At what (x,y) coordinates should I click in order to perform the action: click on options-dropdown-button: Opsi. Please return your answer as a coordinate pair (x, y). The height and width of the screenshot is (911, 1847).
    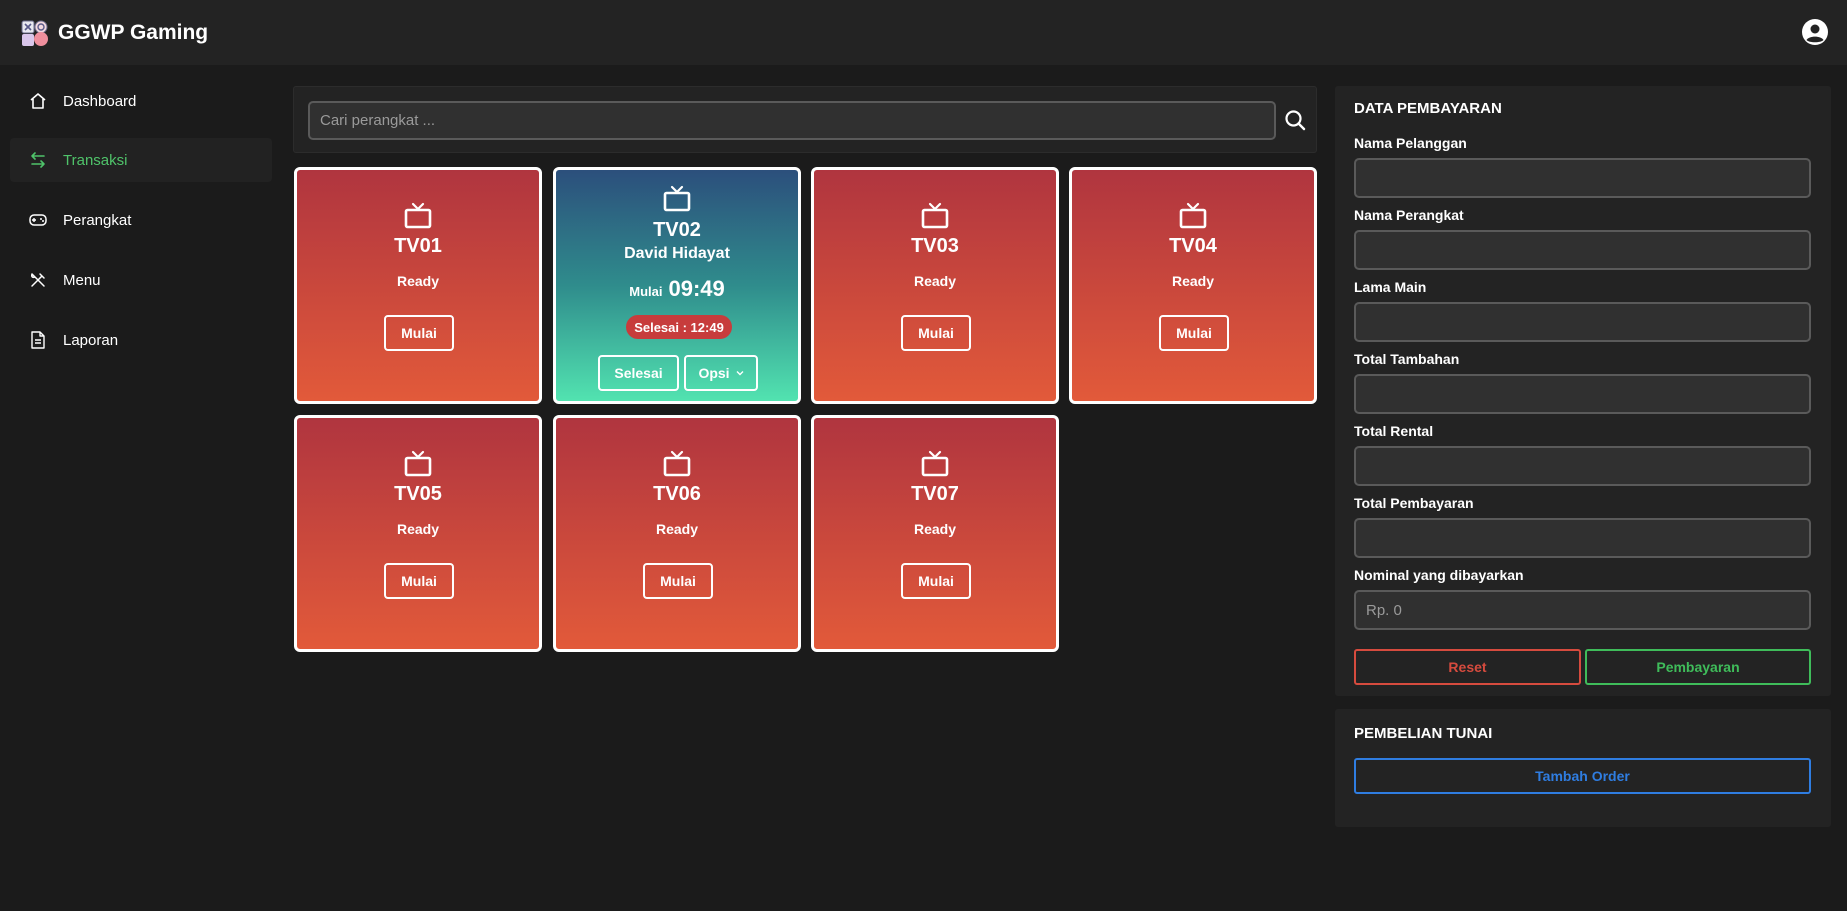
    Looking at the image, I should click on (721, 373).